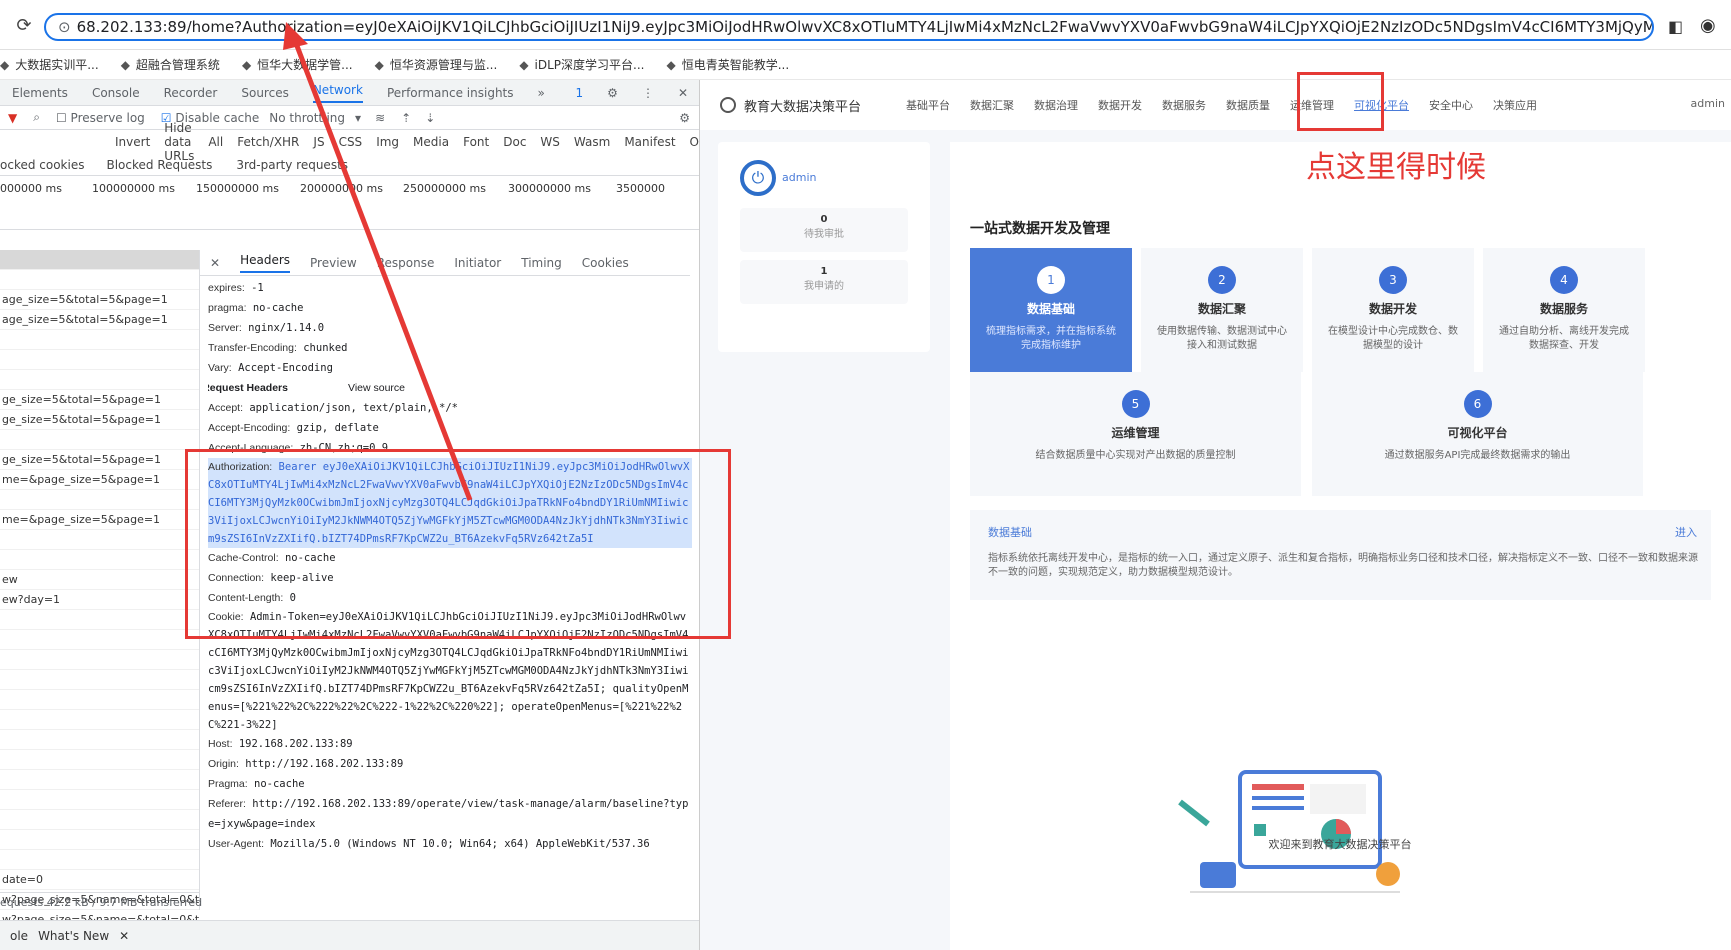  Describe the element at coordinates (992, 105) in the screenshot. I see `nav-item: 数据汇聚` at that location.